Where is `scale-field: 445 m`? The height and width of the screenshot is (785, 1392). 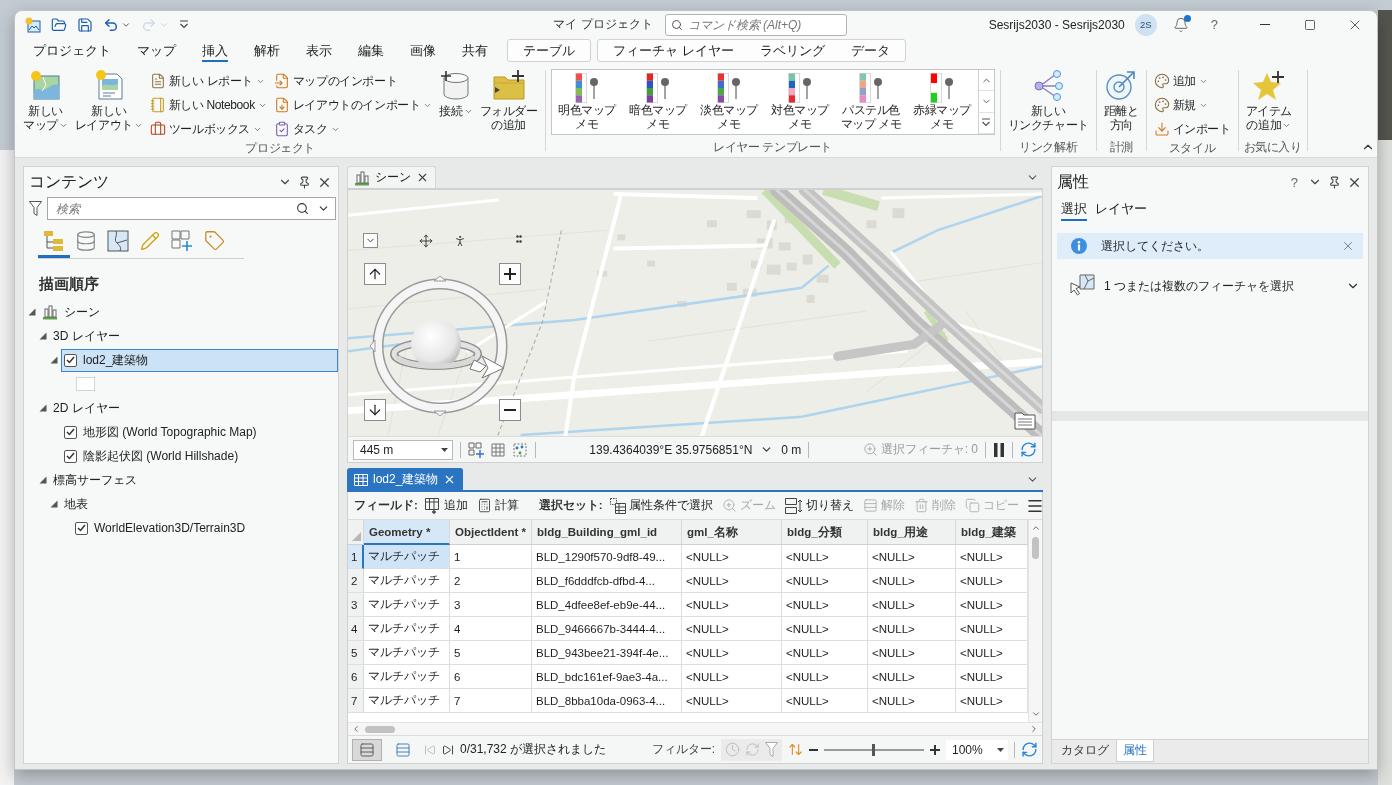
scale-field: 445 m is located at coordinates (403, 449).